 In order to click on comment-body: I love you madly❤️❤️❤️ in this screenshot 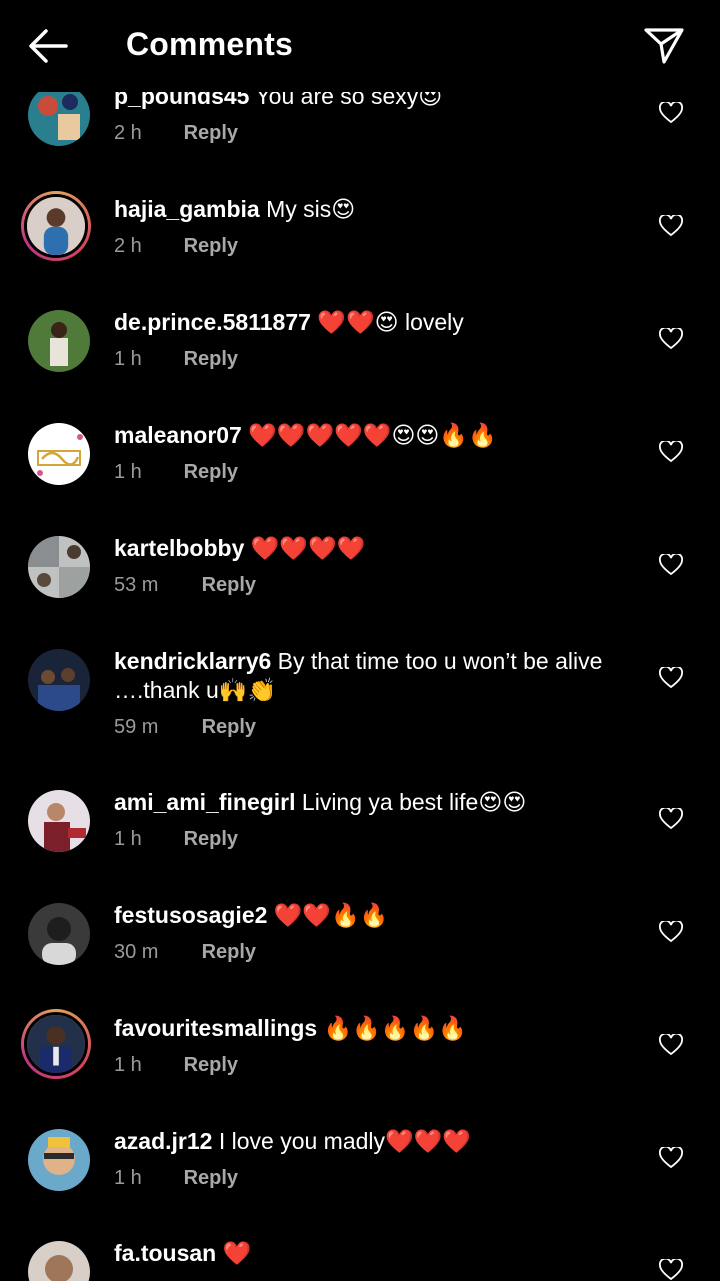, I will do `click(344, 1141)`.